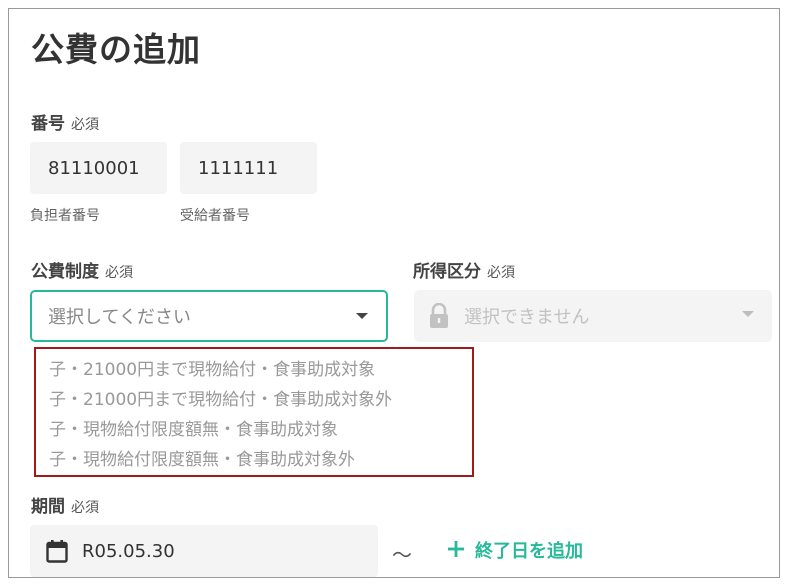 The width and height of the screenshot is (790, 585). Describe the element at coordinates (48, 124) in the screenshot. I see `number-label: 番号` at that location.